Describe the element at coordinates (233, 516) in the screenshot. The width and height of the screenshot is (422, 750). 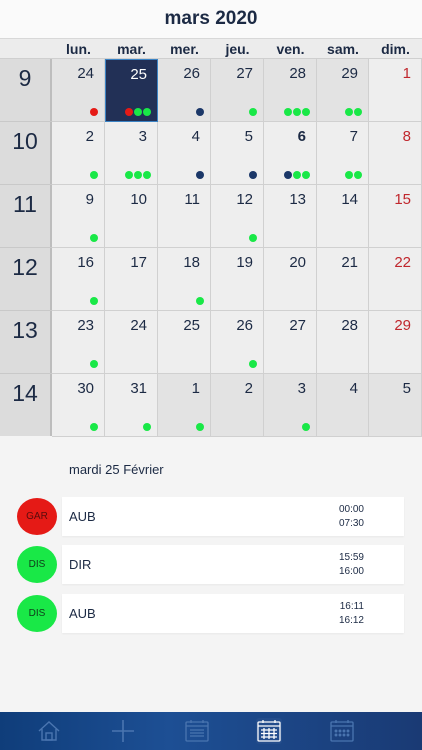
I see `event-card: AUB 00:00 07:30` at that location.